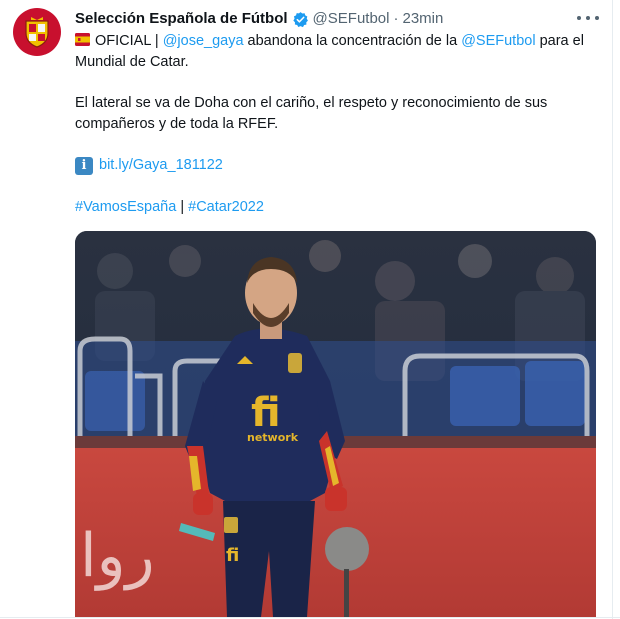 This screenshot has height=619, width=620. What do you see at coordinates (351, 19) in the screenshot?
I see `user-handle: @SEFutbol` at bounding box center [351, 19].